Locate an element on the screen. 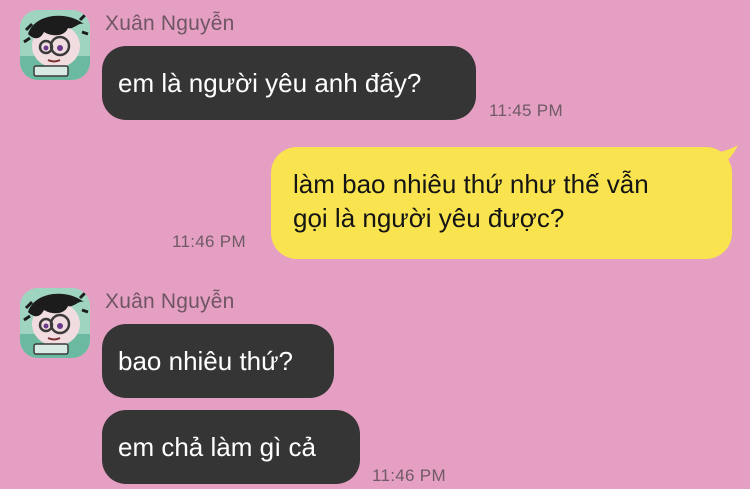 The height and width of the screenshot is (489, 750). message-bubble: bao nhiêu thứ? is located at coordinates (218, 361).